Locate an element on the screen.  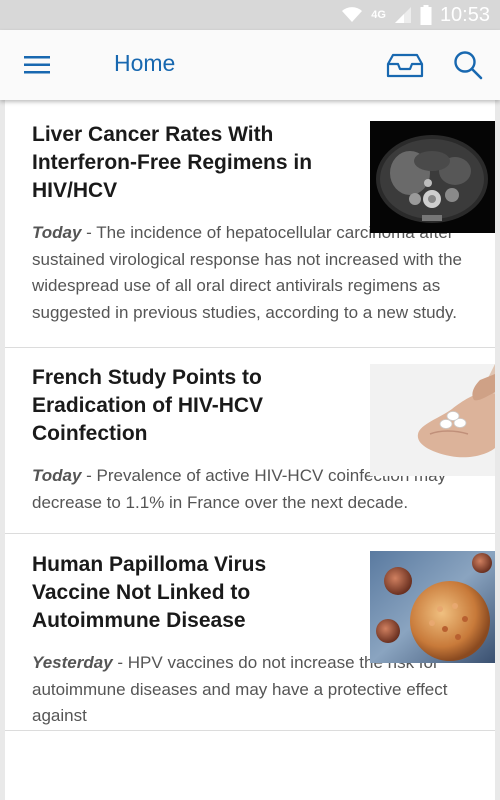
search-button is located at coordinates (468, 65).